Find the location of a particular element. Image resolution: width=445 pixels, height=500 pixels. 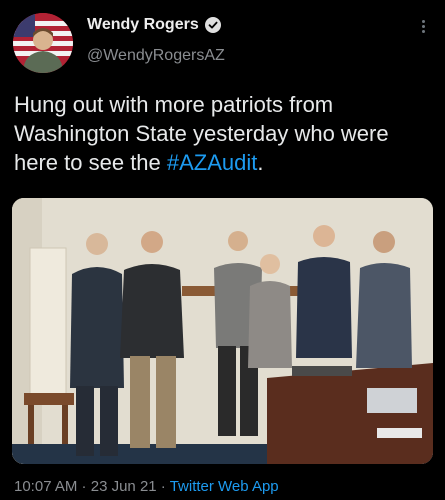

avatar-image is located at coordinates (43, 43).